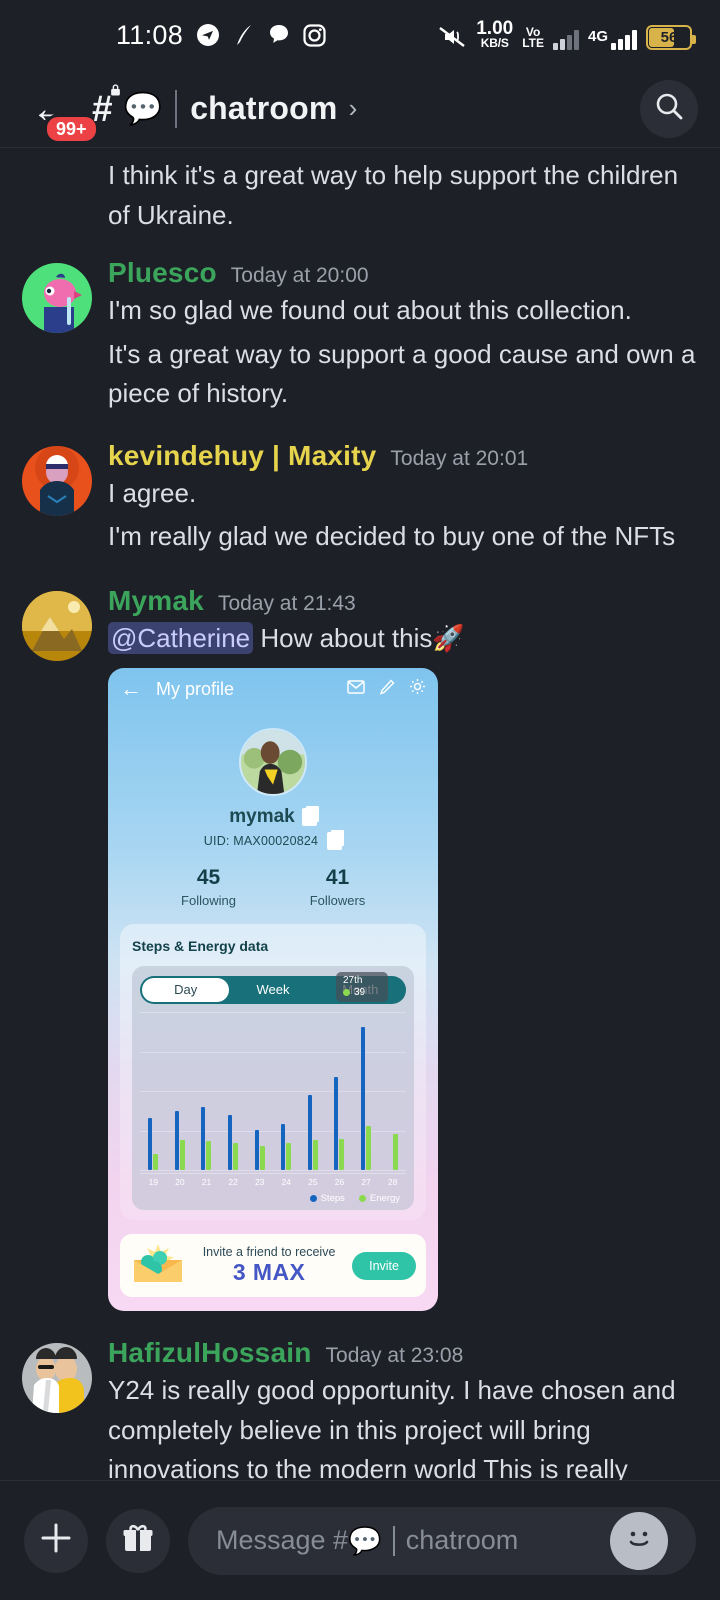  I want to click on message-timestamp: Today at 23:08, so click(394, 1356).